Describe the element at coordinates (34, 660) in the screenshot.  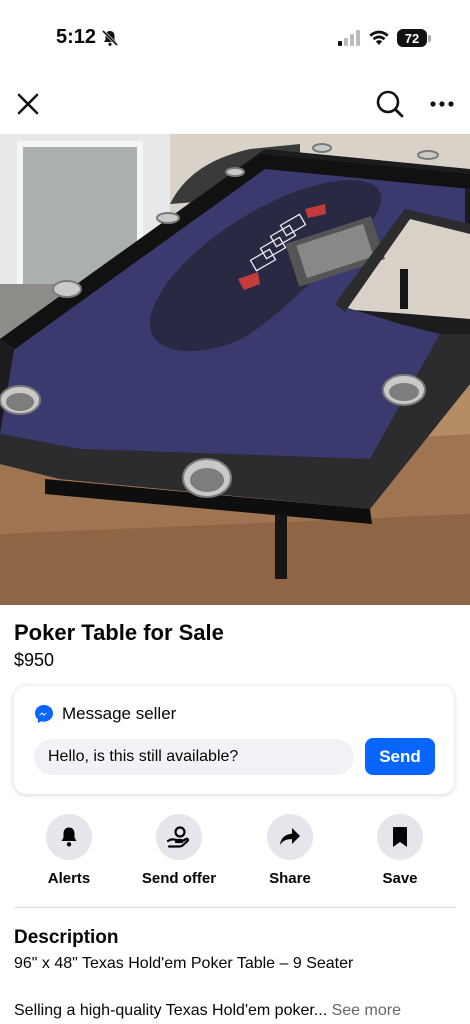
I see `listing-price: $950` at that location.